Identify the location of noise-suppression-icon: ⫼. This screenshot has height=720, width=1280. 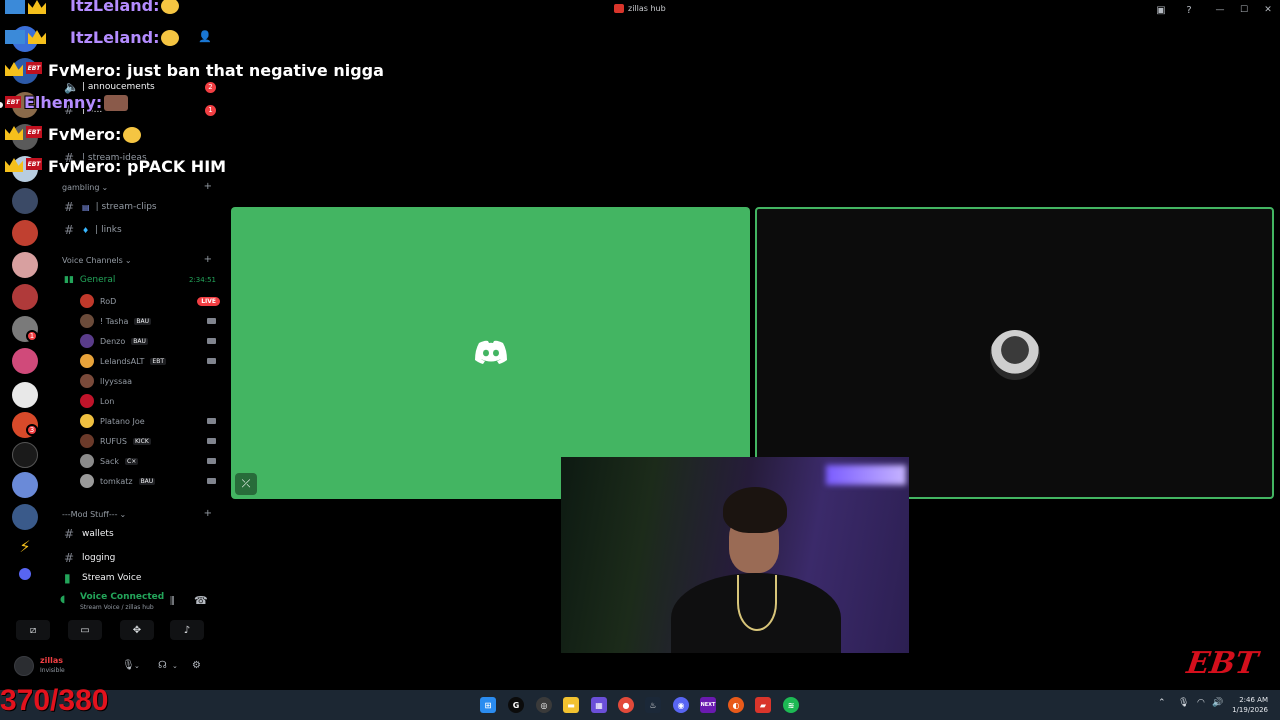
(172, 601).